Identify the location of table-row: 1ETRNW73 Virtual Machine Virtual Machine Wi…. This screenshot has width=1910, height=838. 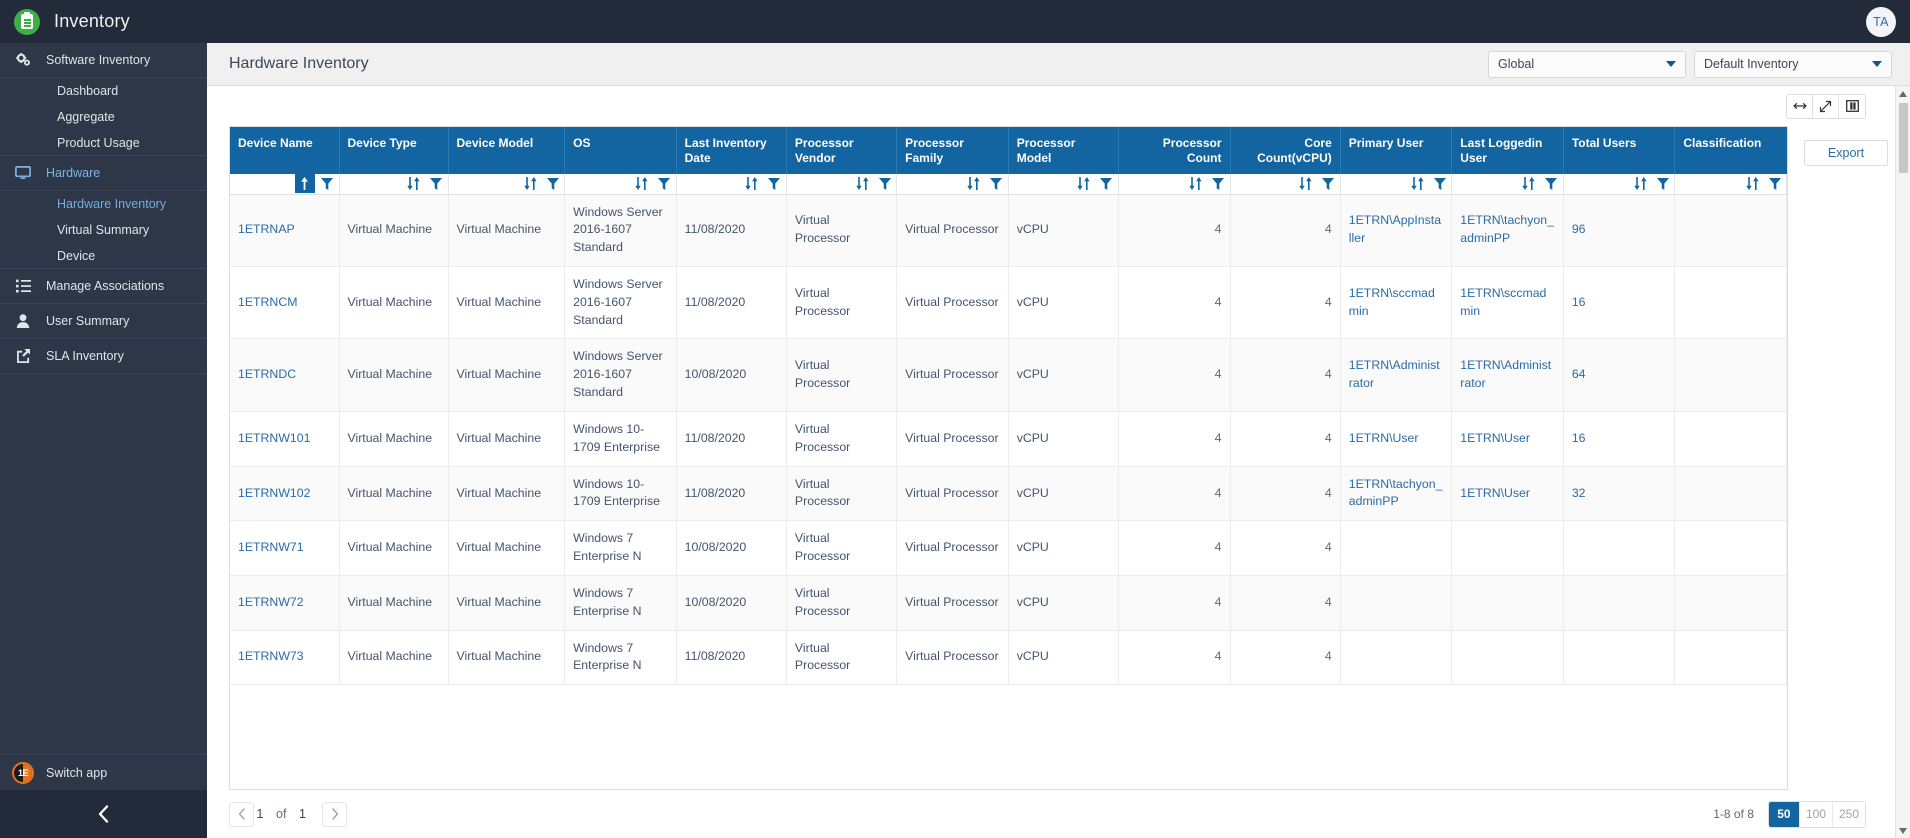
(1008, 658).